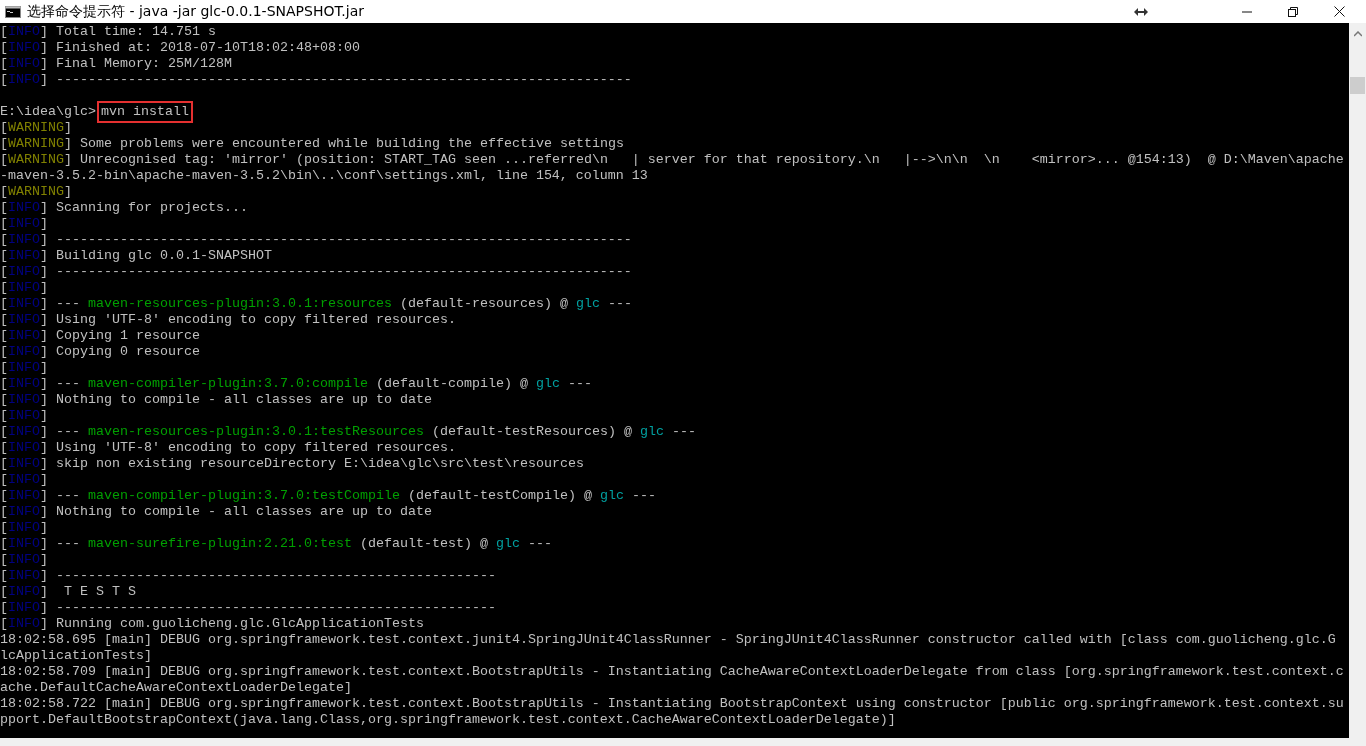  What do you see at coordinates (668, 640) in the screenshot?
I see `log-text: 18:02:58.695 [main] DEBUG org.springframework.test.context.junit4.SpringJUnit4ClassRunner - SpringJUnit4ClassRunner constructor called with [class com.guolicheng.glc.G` at bounding box center [668, 640].